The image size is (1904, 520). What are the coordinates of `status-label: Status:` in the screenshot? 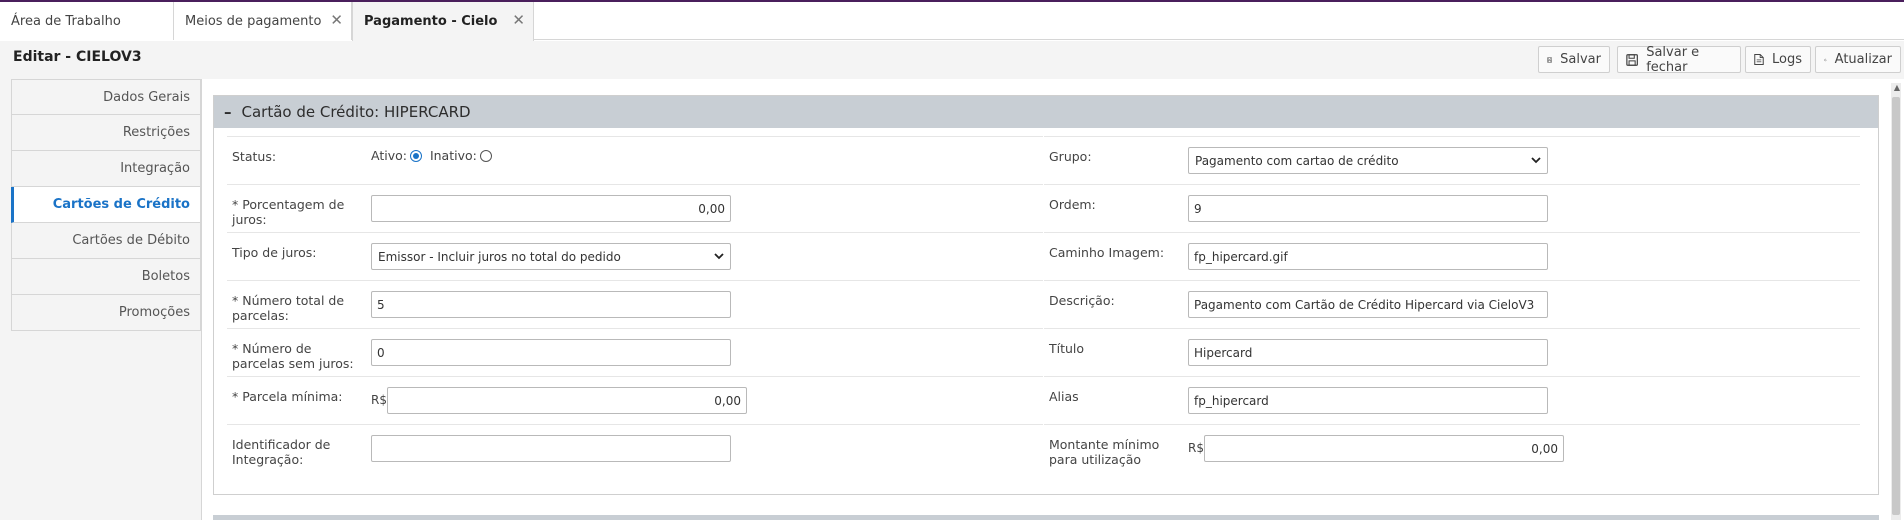 It's located at (254, 156).